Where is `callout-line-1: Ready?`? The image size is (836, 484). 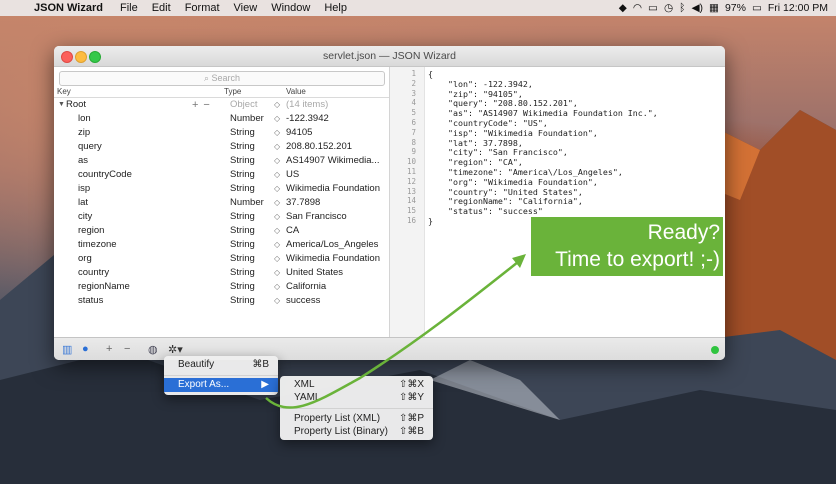 callout-line-1: Ready? is located at coordinates (683, 232).